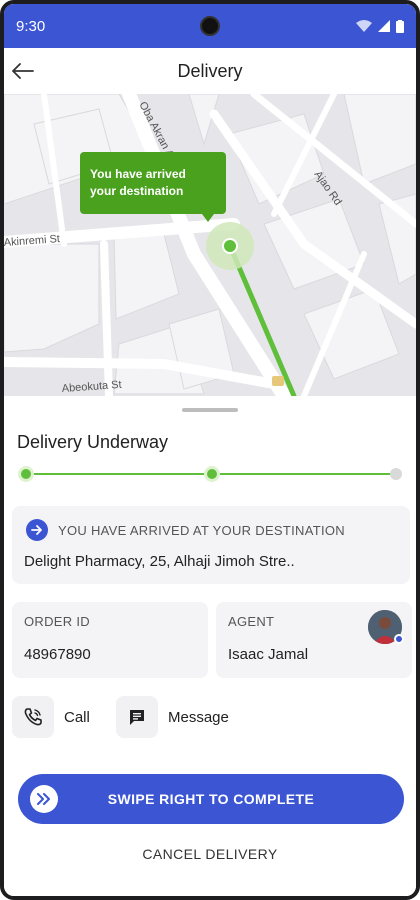 Image resolution: width=420 pixels, height=900 pixels. Describe the element at coordinates (251, 621) in the screenshot. I see `agent-label: AGENT` at that location.